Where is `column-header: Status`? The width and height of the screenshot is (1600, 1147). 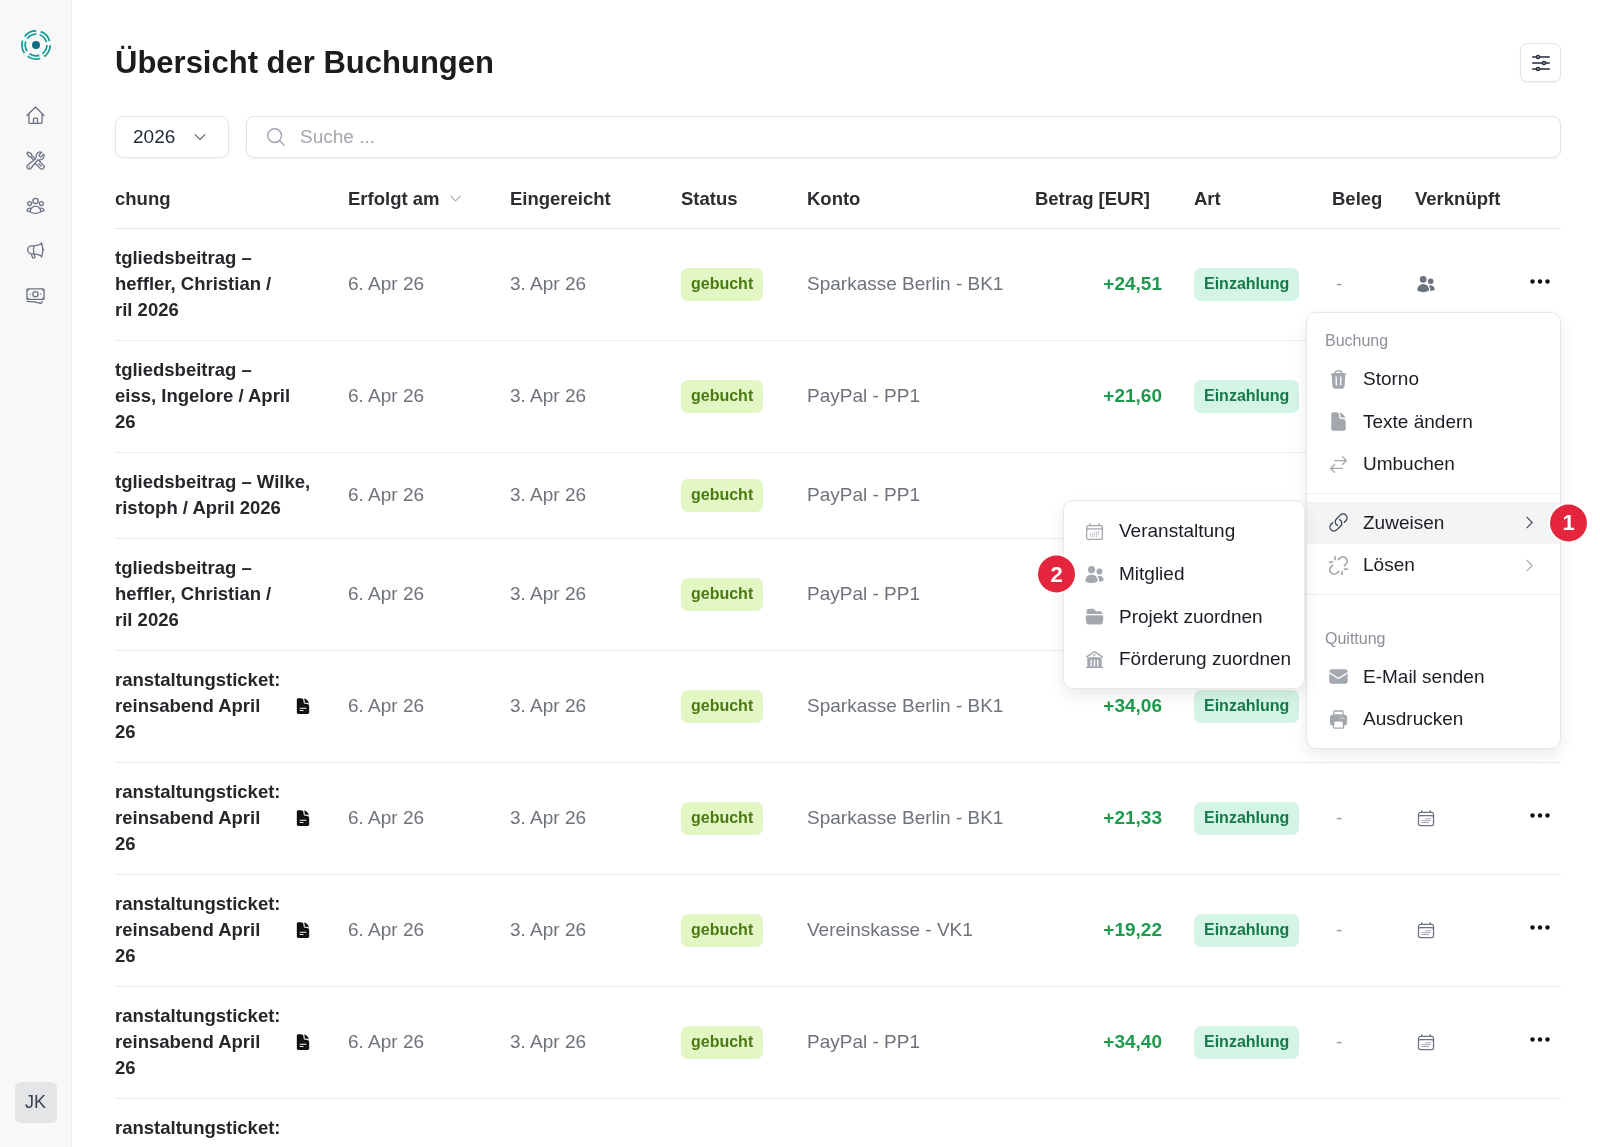
column-header: Status is located at coordinates (709, 198).